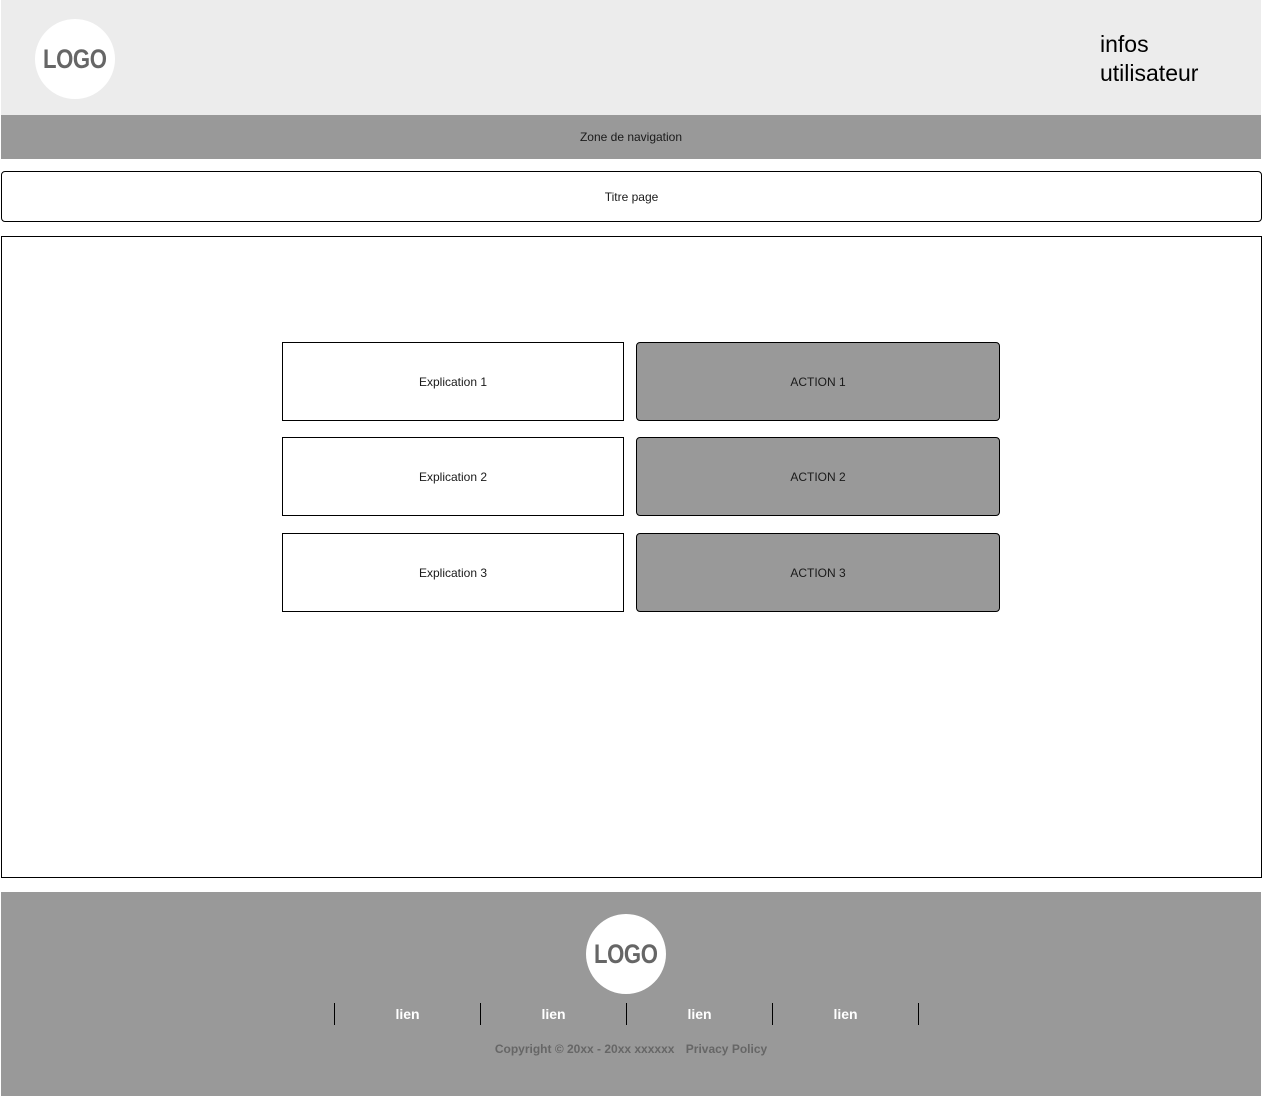  I want to click on action-button-2: ACTION 2, so click(818, 476).